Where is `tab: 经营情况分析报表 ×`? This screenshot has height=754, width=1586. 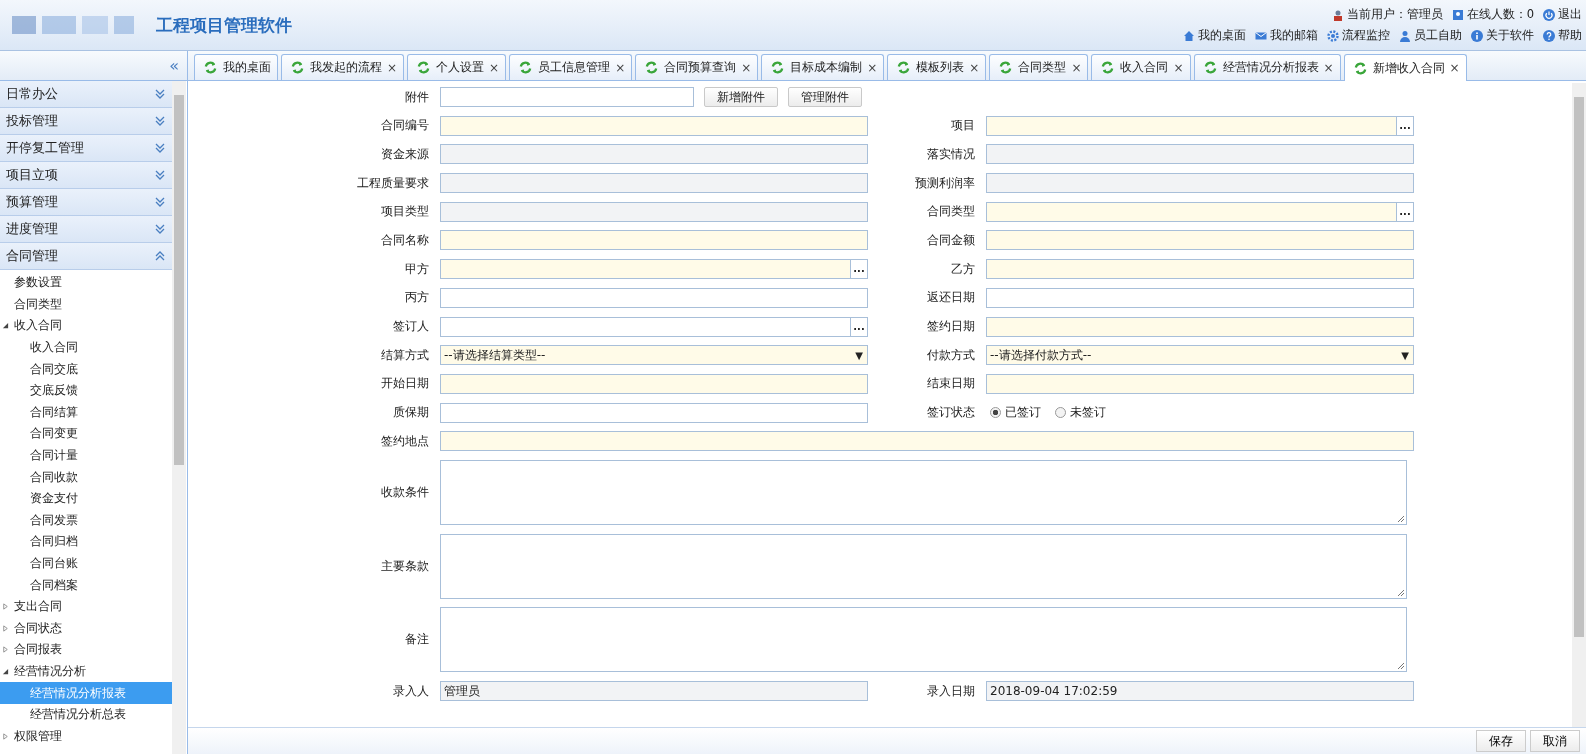 tab: 经营情况分析报表 × is located at coordinates (1267, 67).